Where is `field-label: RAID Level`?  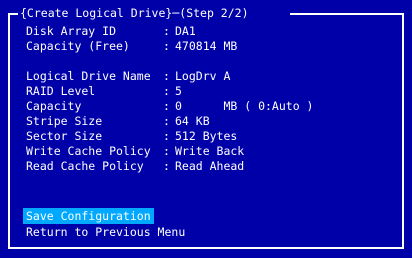 field-label: RAID Level is located at coordinates (61, 91).